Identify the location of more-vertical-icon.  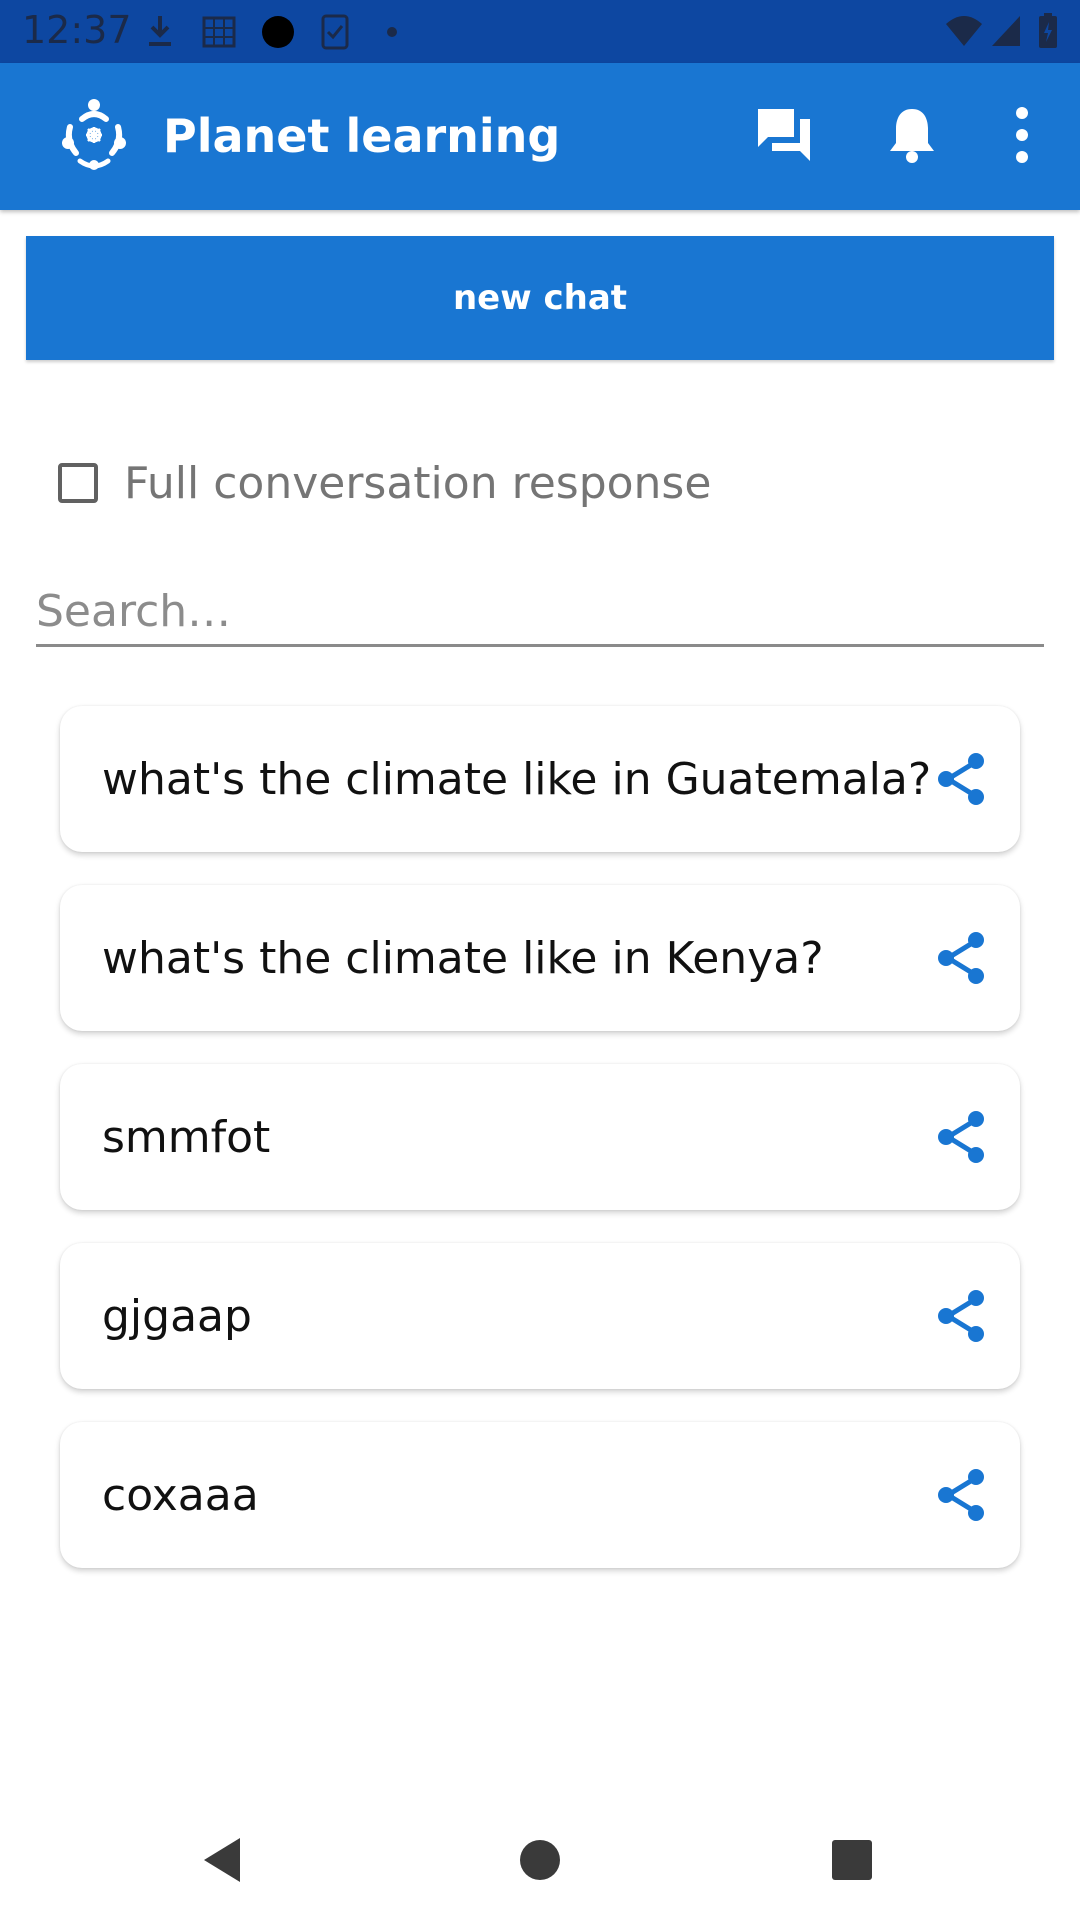
(1022, 135).